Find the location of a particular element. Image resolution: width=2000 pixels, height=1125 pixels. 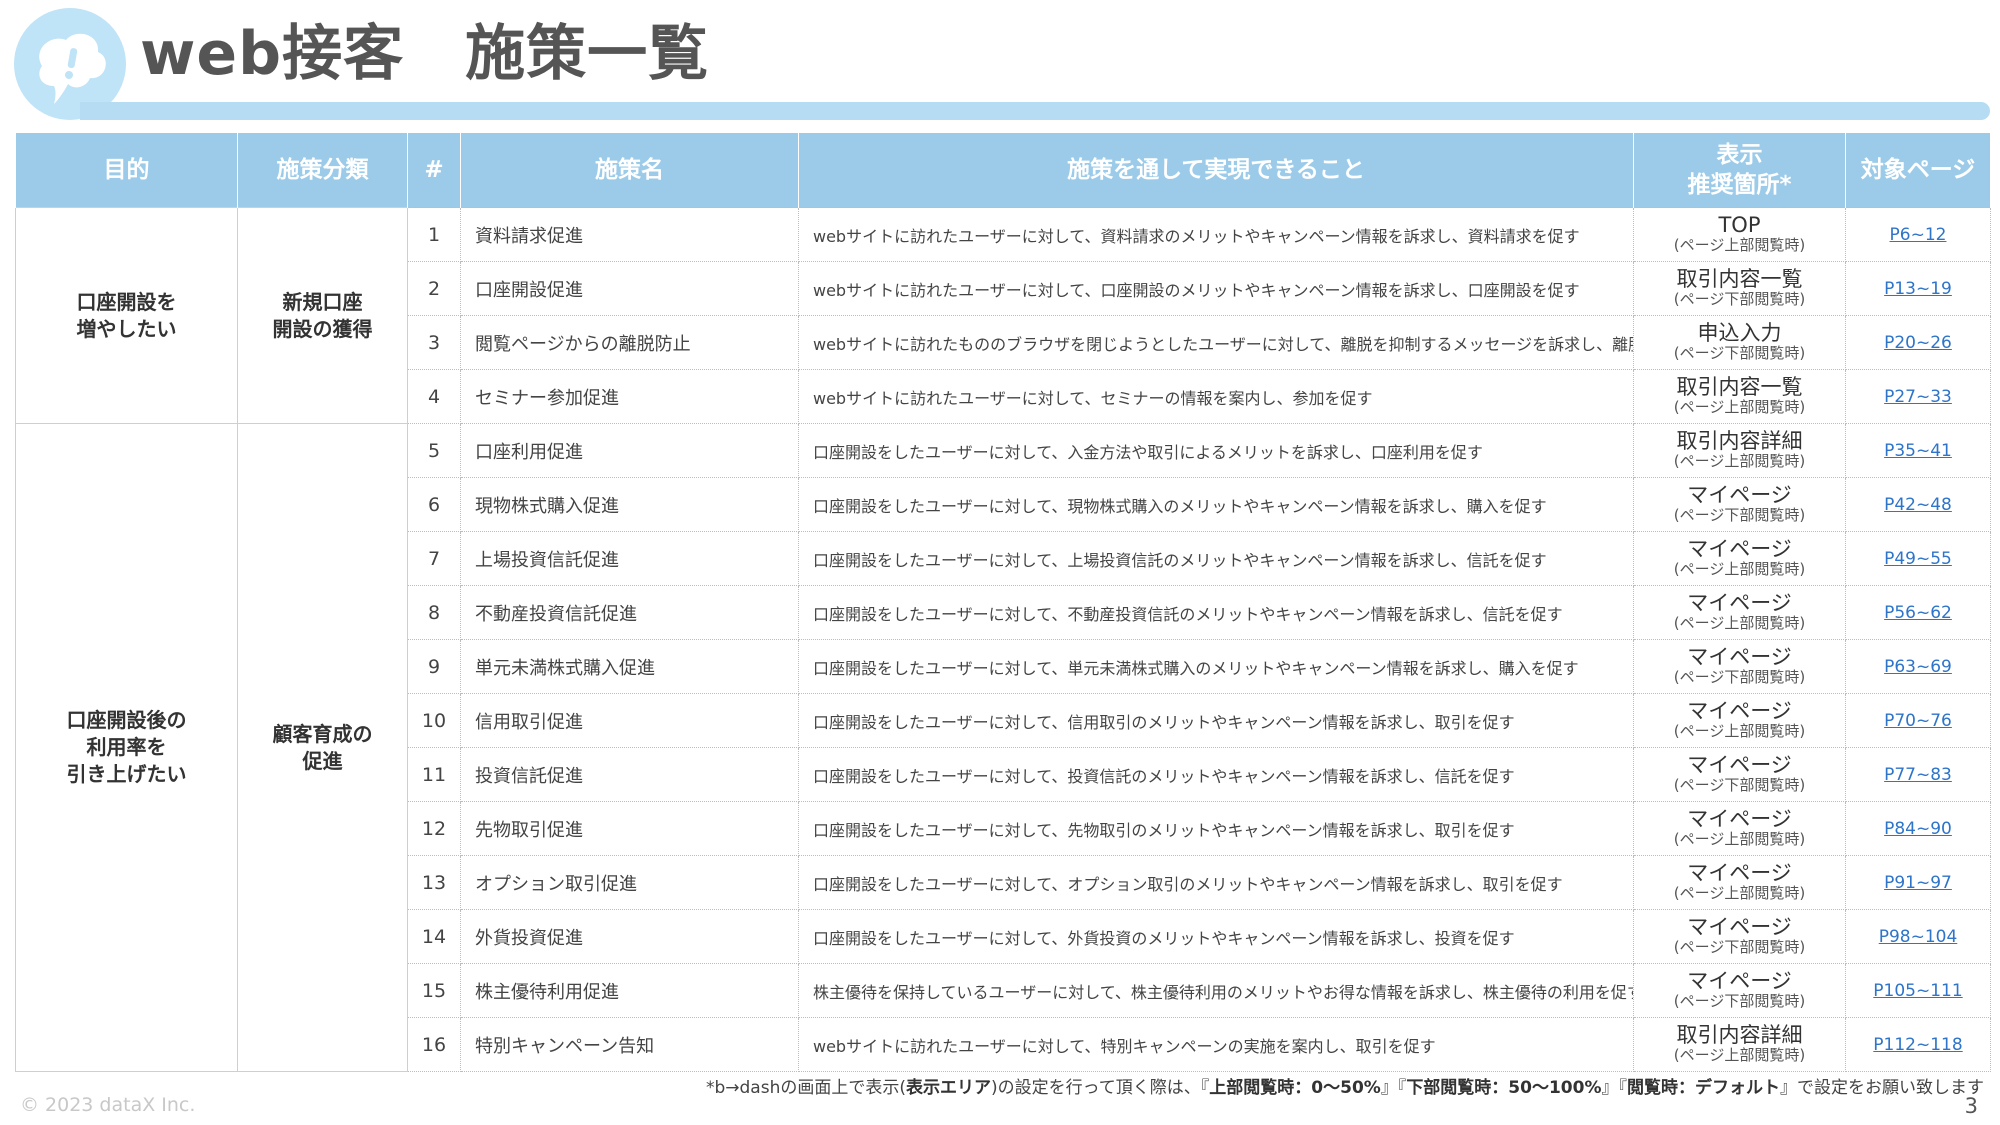

column-header-display-line2: 推奨箇所* is located at coordinates (1739, 185).